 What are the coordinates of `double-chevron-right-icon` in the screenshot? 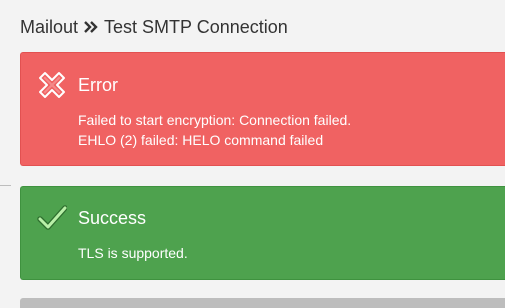 It's located at (91, 27).